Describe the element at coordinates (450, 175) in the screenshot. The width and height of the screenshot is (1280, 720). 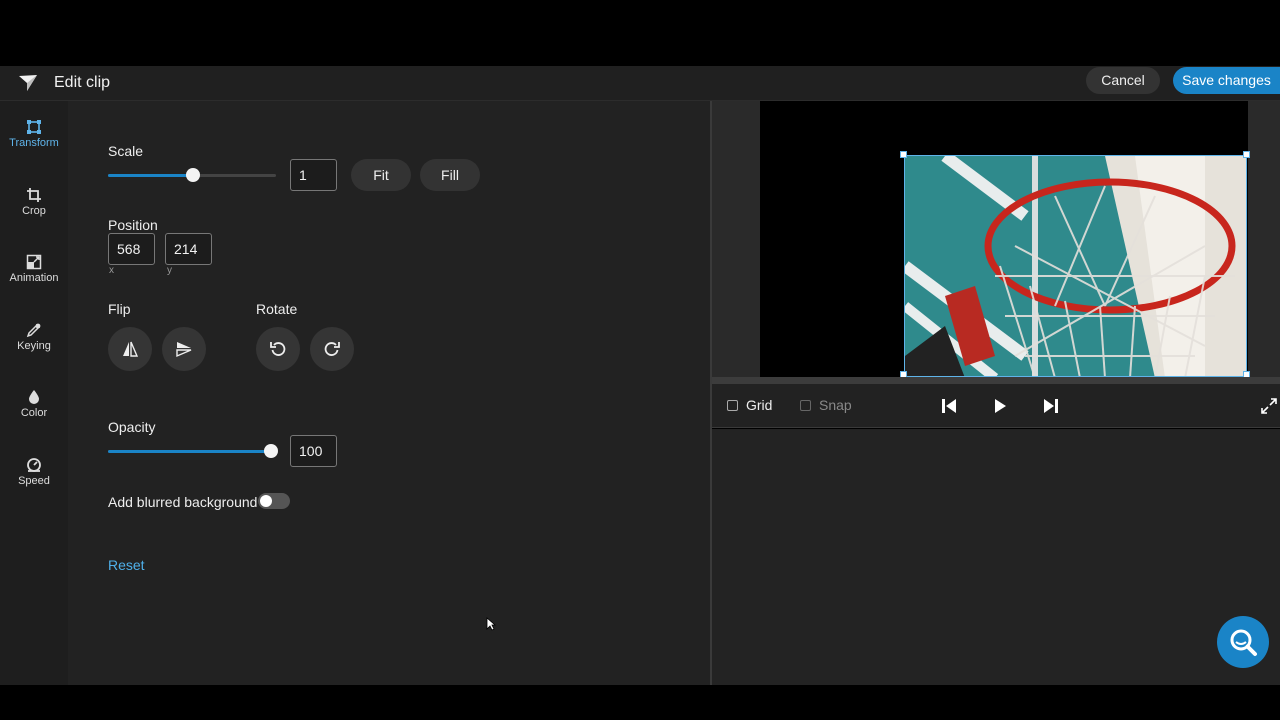
I see `fill-button: Fill` at that location.